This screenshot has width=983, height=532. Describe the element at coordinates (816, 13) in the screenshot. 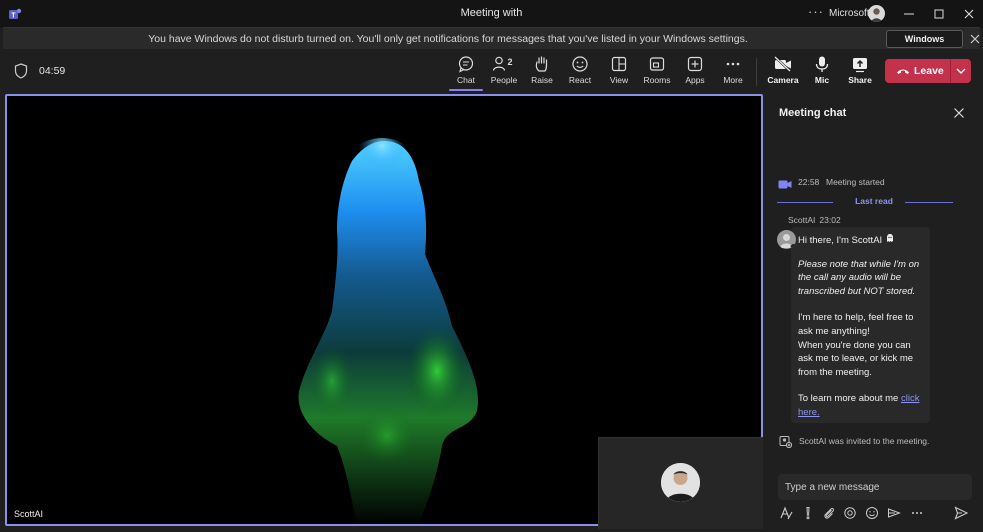

I see `more-horizontal-icon: ···` at that location.